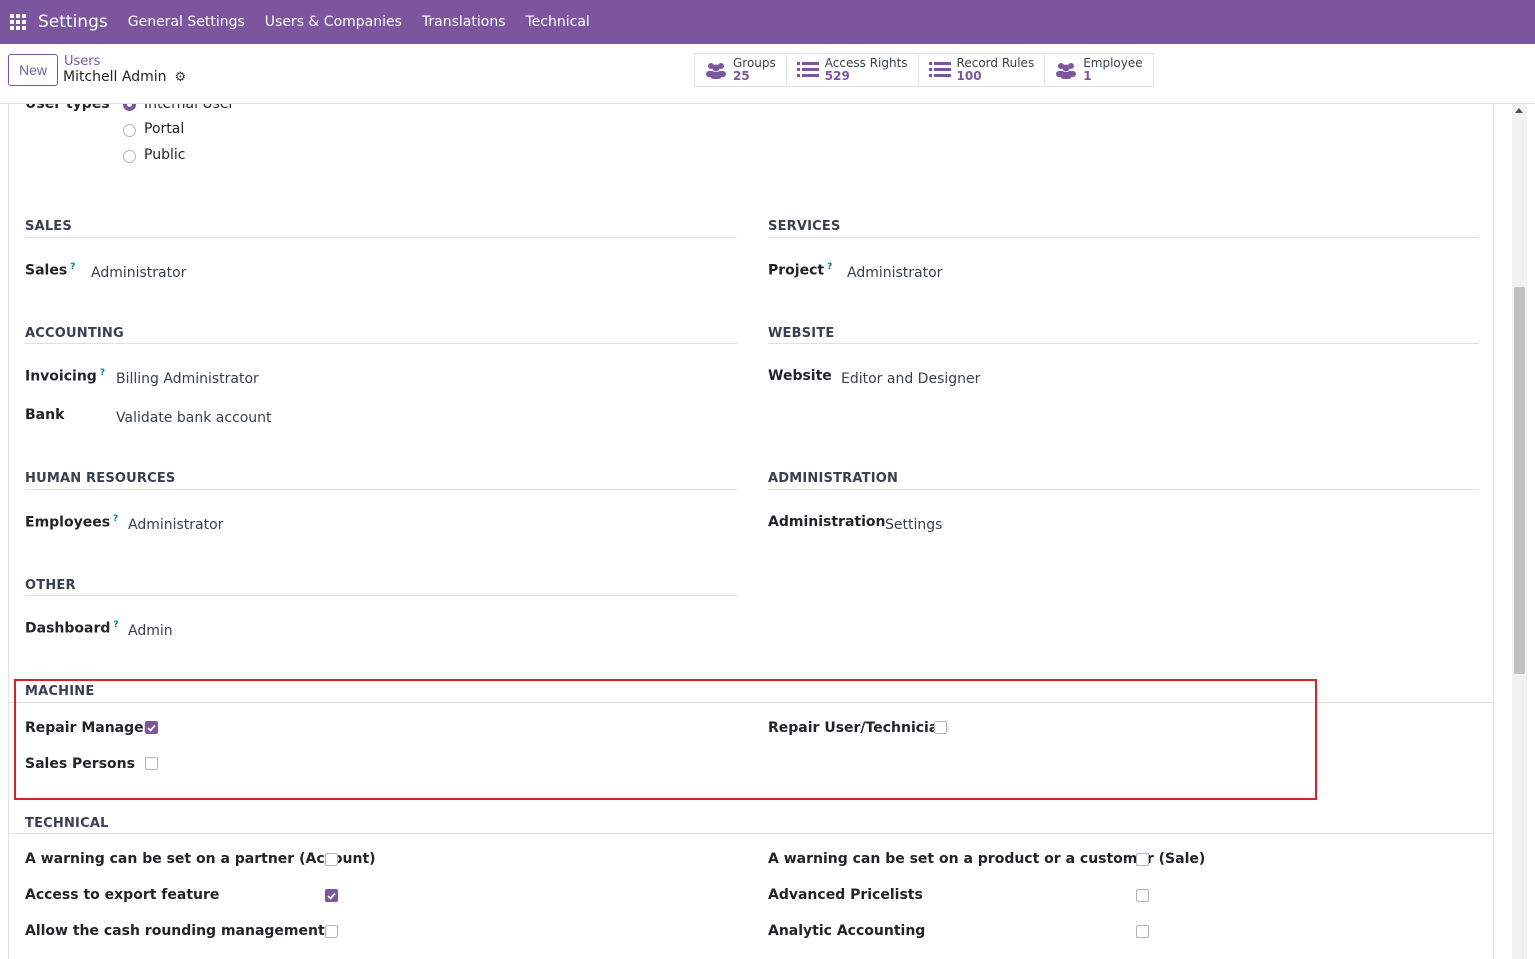  What do you see at coordinates (333, 22) in the screenshot?
I see `menu-users-companies: Users & Companies` at bounding box center [333, 22].